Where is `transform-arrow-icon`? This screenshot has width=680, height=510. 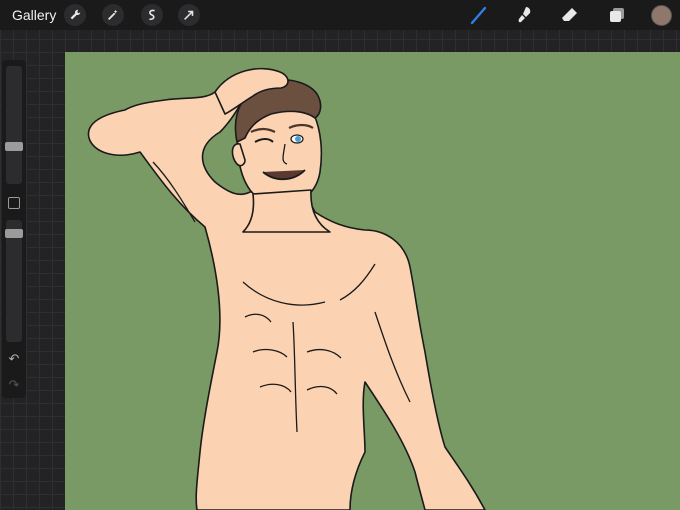 transform-arrow-icon is located at coordinates (189, 15).